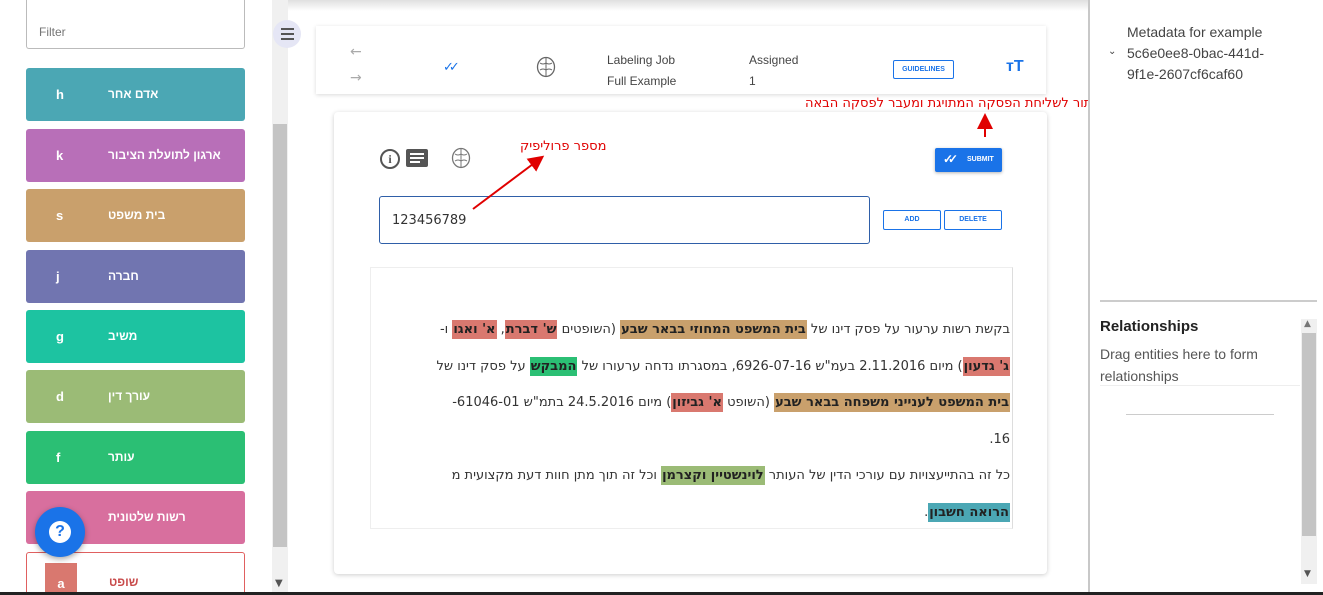  I want to click on scroll-up-icon: ▲, so click(1307, 324).